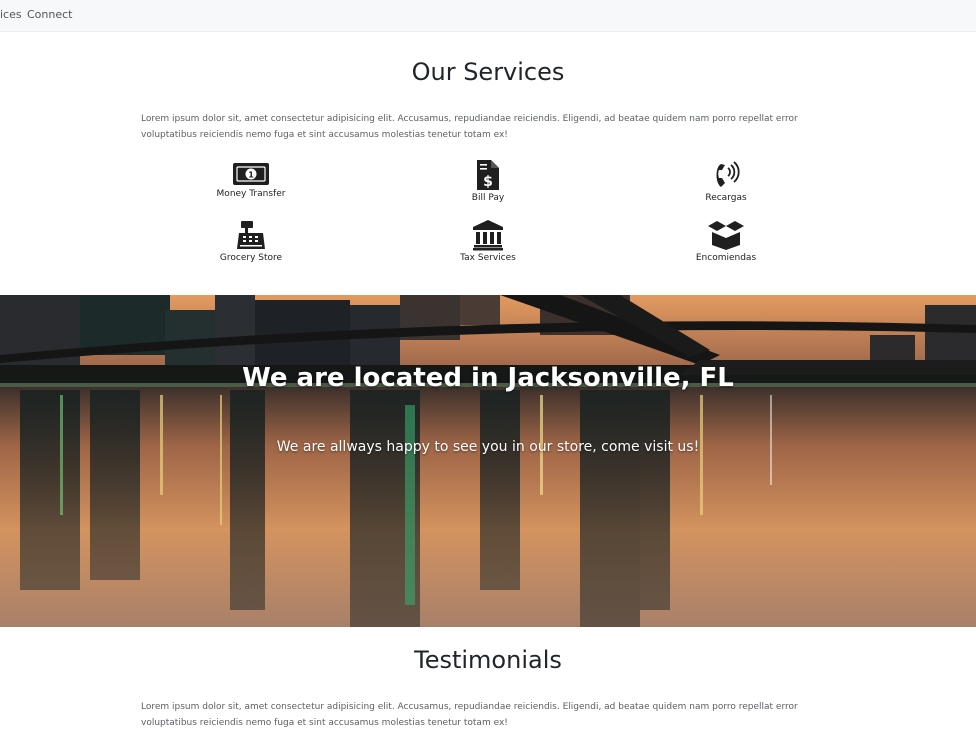  I want to click on service-label: Encomiendas, so click(726, 258).